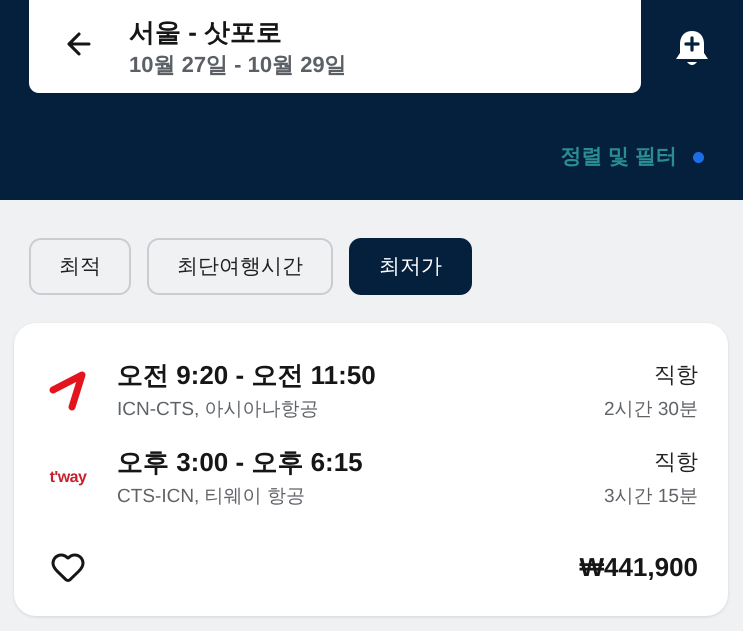 The width and height of the screenshot is (743, 631). What do you see at coordinates (410, 266) in the screenshot?
I see `sort-tab: 최저가` at bounding box center [410, 266].